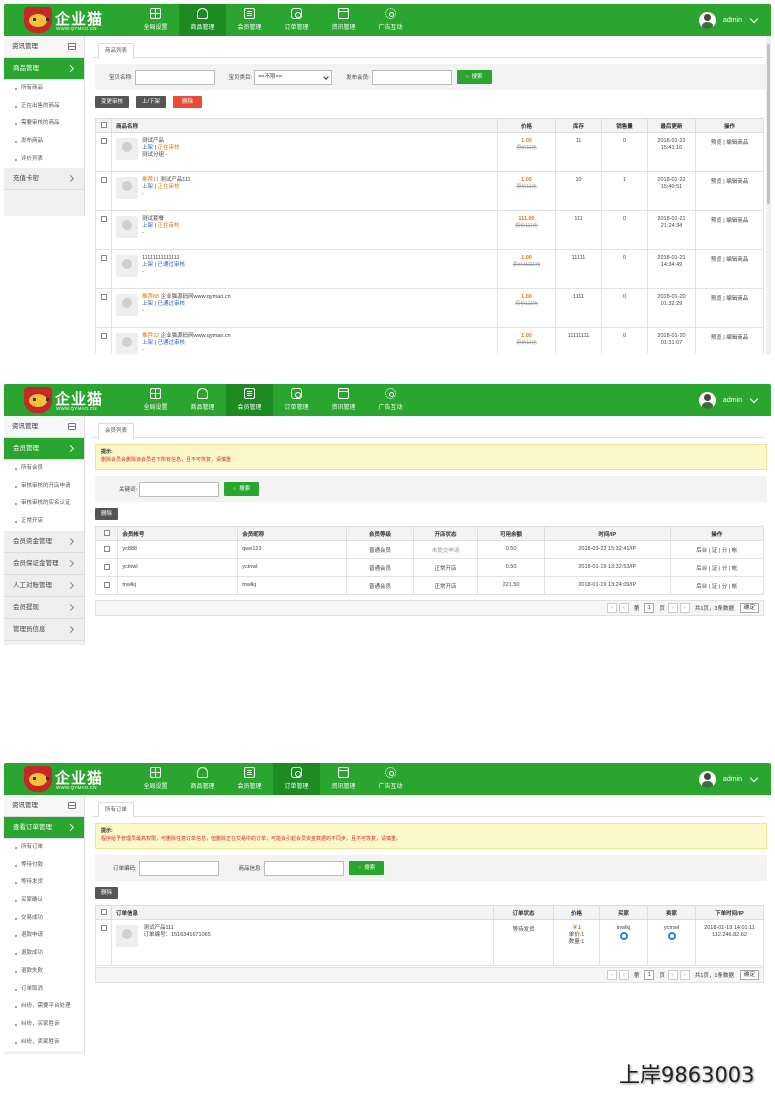 This screenshot has height=1107, width=775. Describe the element at coordinates (44, 1007) in the screenshot. I see `sidebar-item: 纠纷，需要平台处理` at that location.